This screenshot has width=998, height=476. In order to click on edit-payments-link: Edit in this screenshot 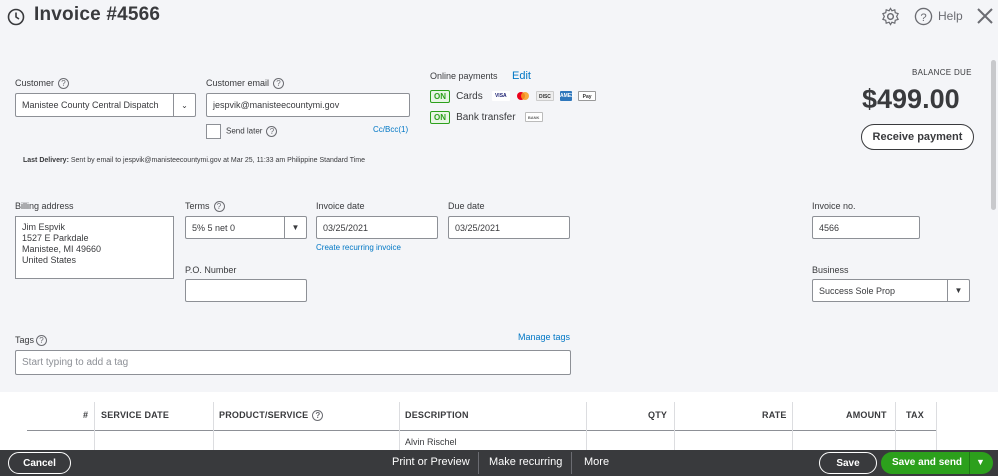, I will do `click(521, 76)`.